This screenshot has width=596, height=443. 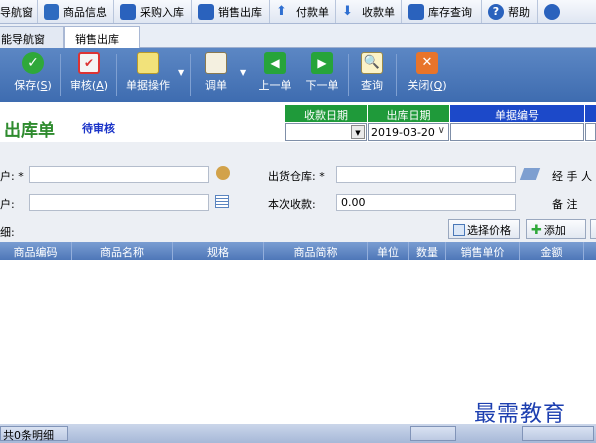 I want to click on module-label: 收款单, so click(x=378, y=12).